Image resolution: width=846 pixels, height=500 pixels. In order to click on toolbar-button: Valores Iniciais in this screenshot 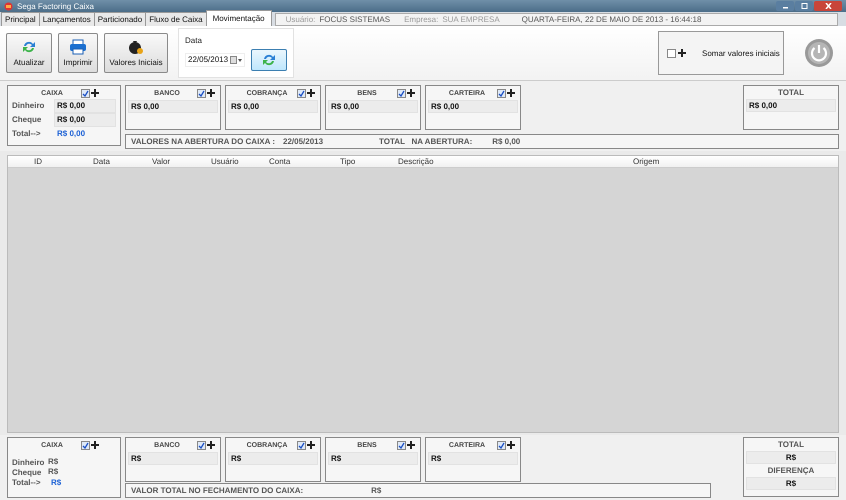, I will do `click(136, 53)`.